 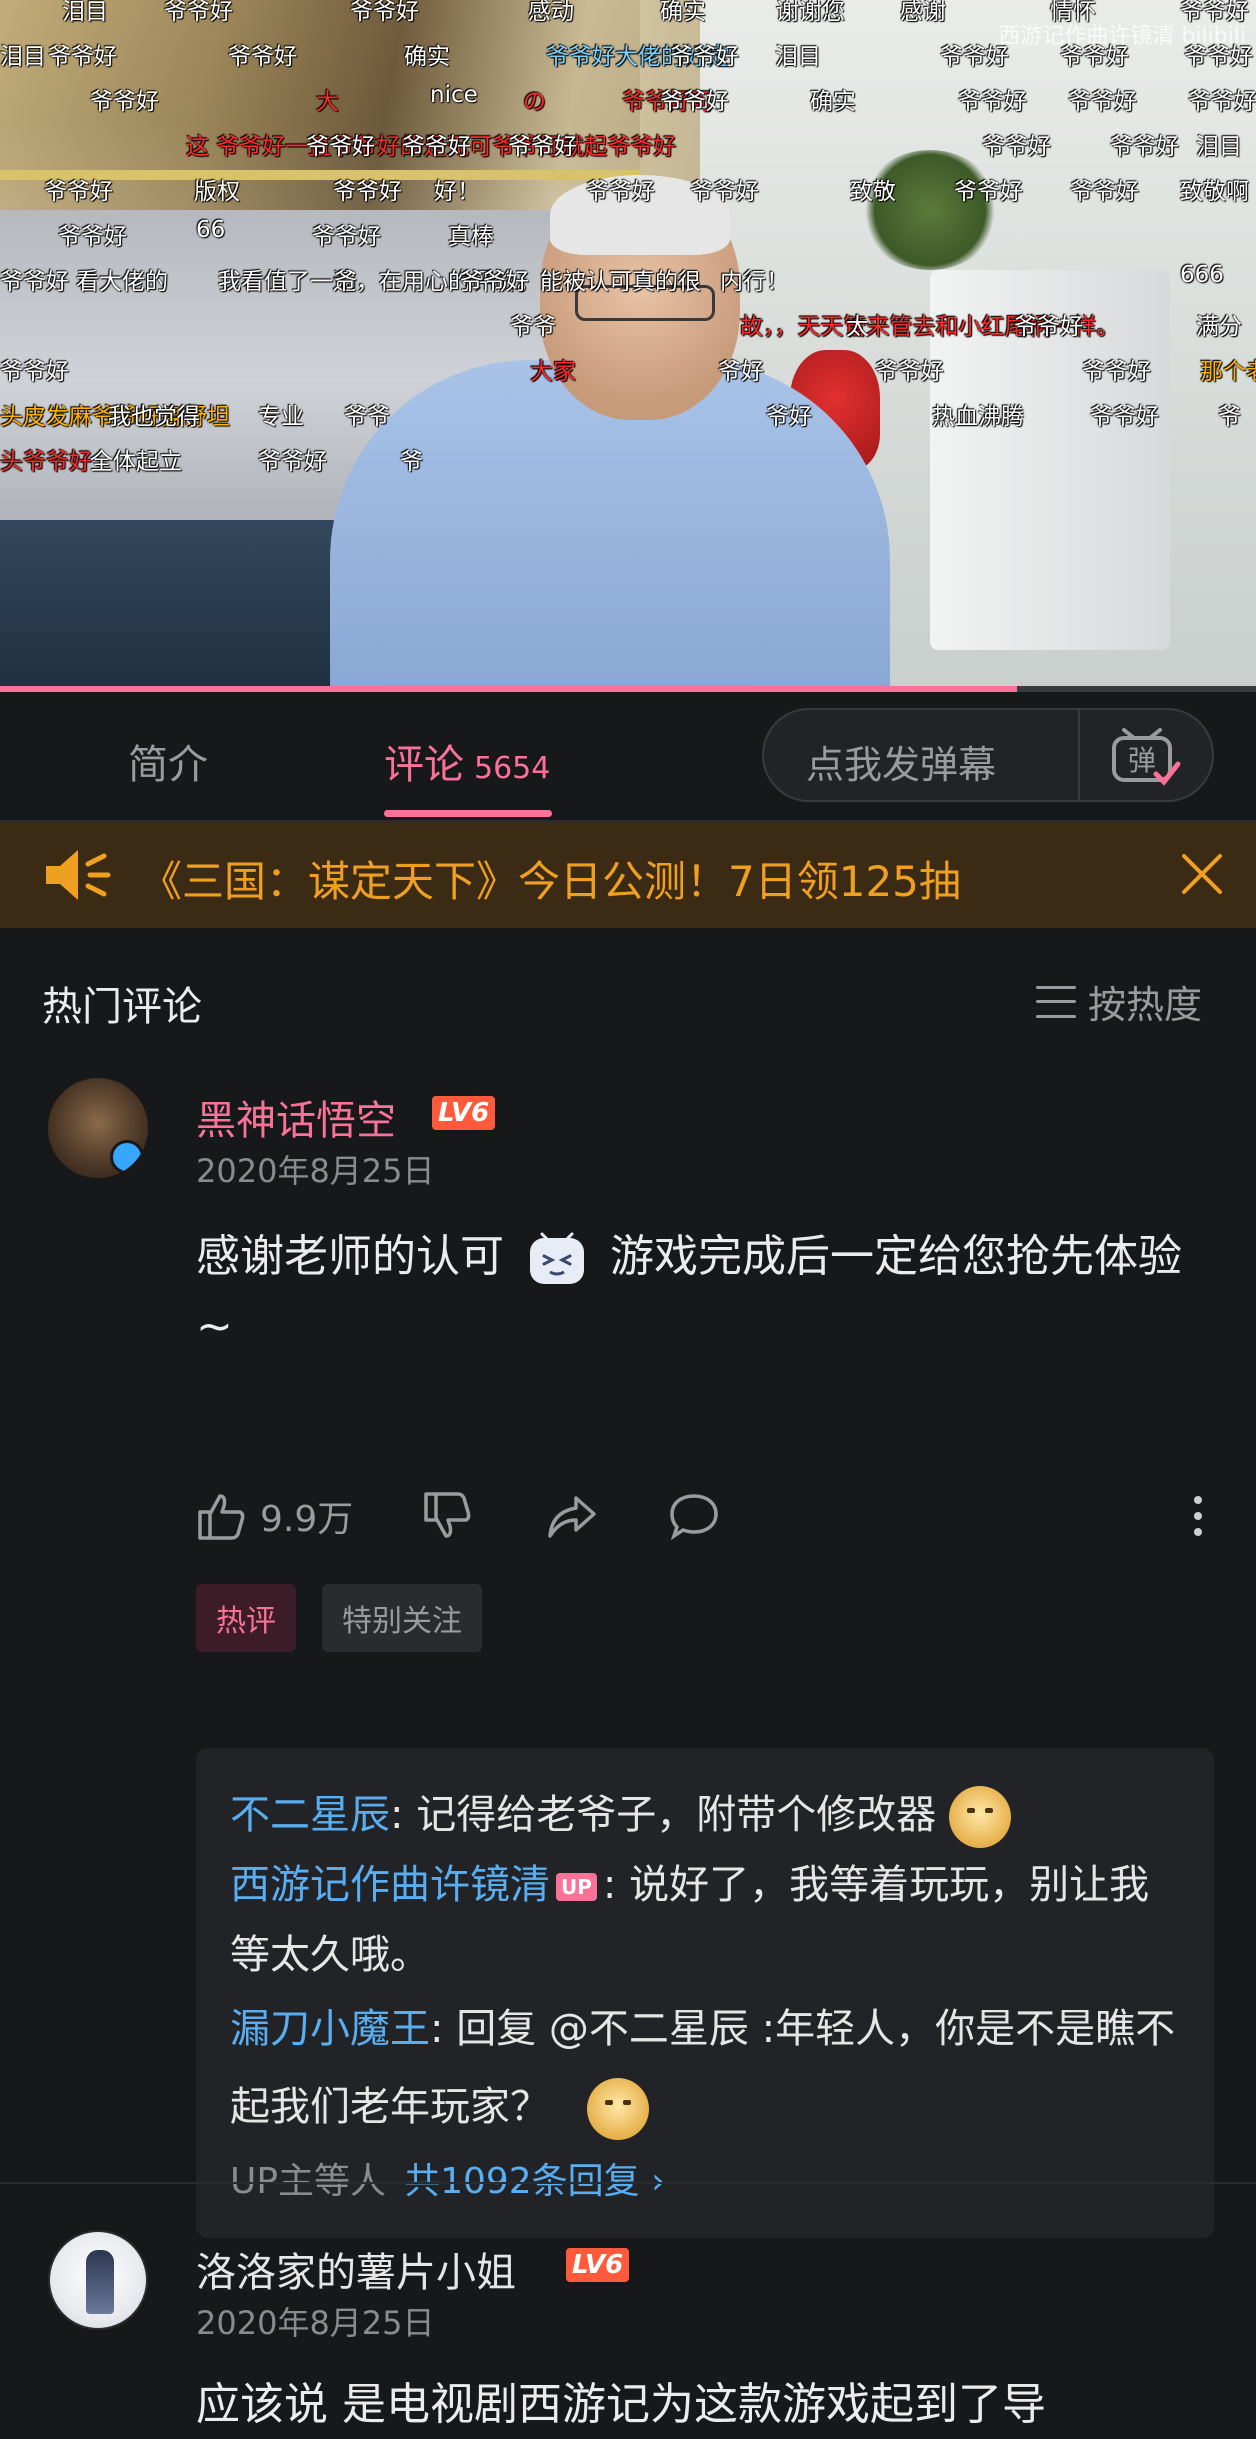 I want to click on danmaku-item: nice, so click(x=454, y=95).